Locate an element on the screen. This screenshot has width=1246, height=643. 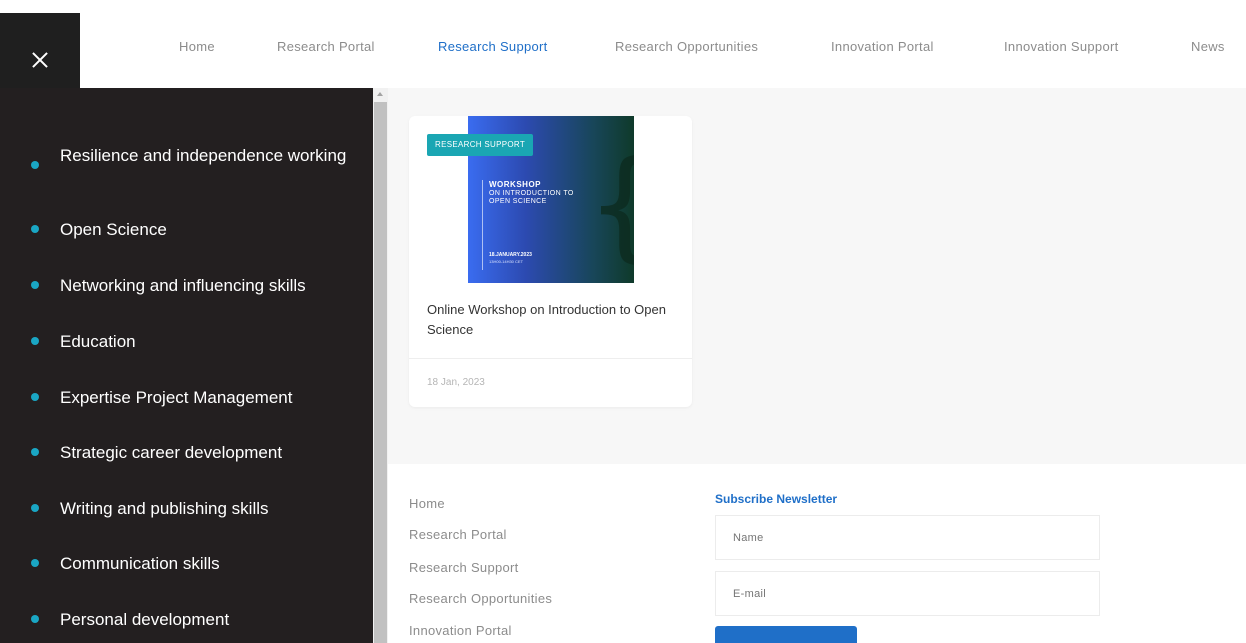
newsletter-email-field is located at coordinates (907, 593).